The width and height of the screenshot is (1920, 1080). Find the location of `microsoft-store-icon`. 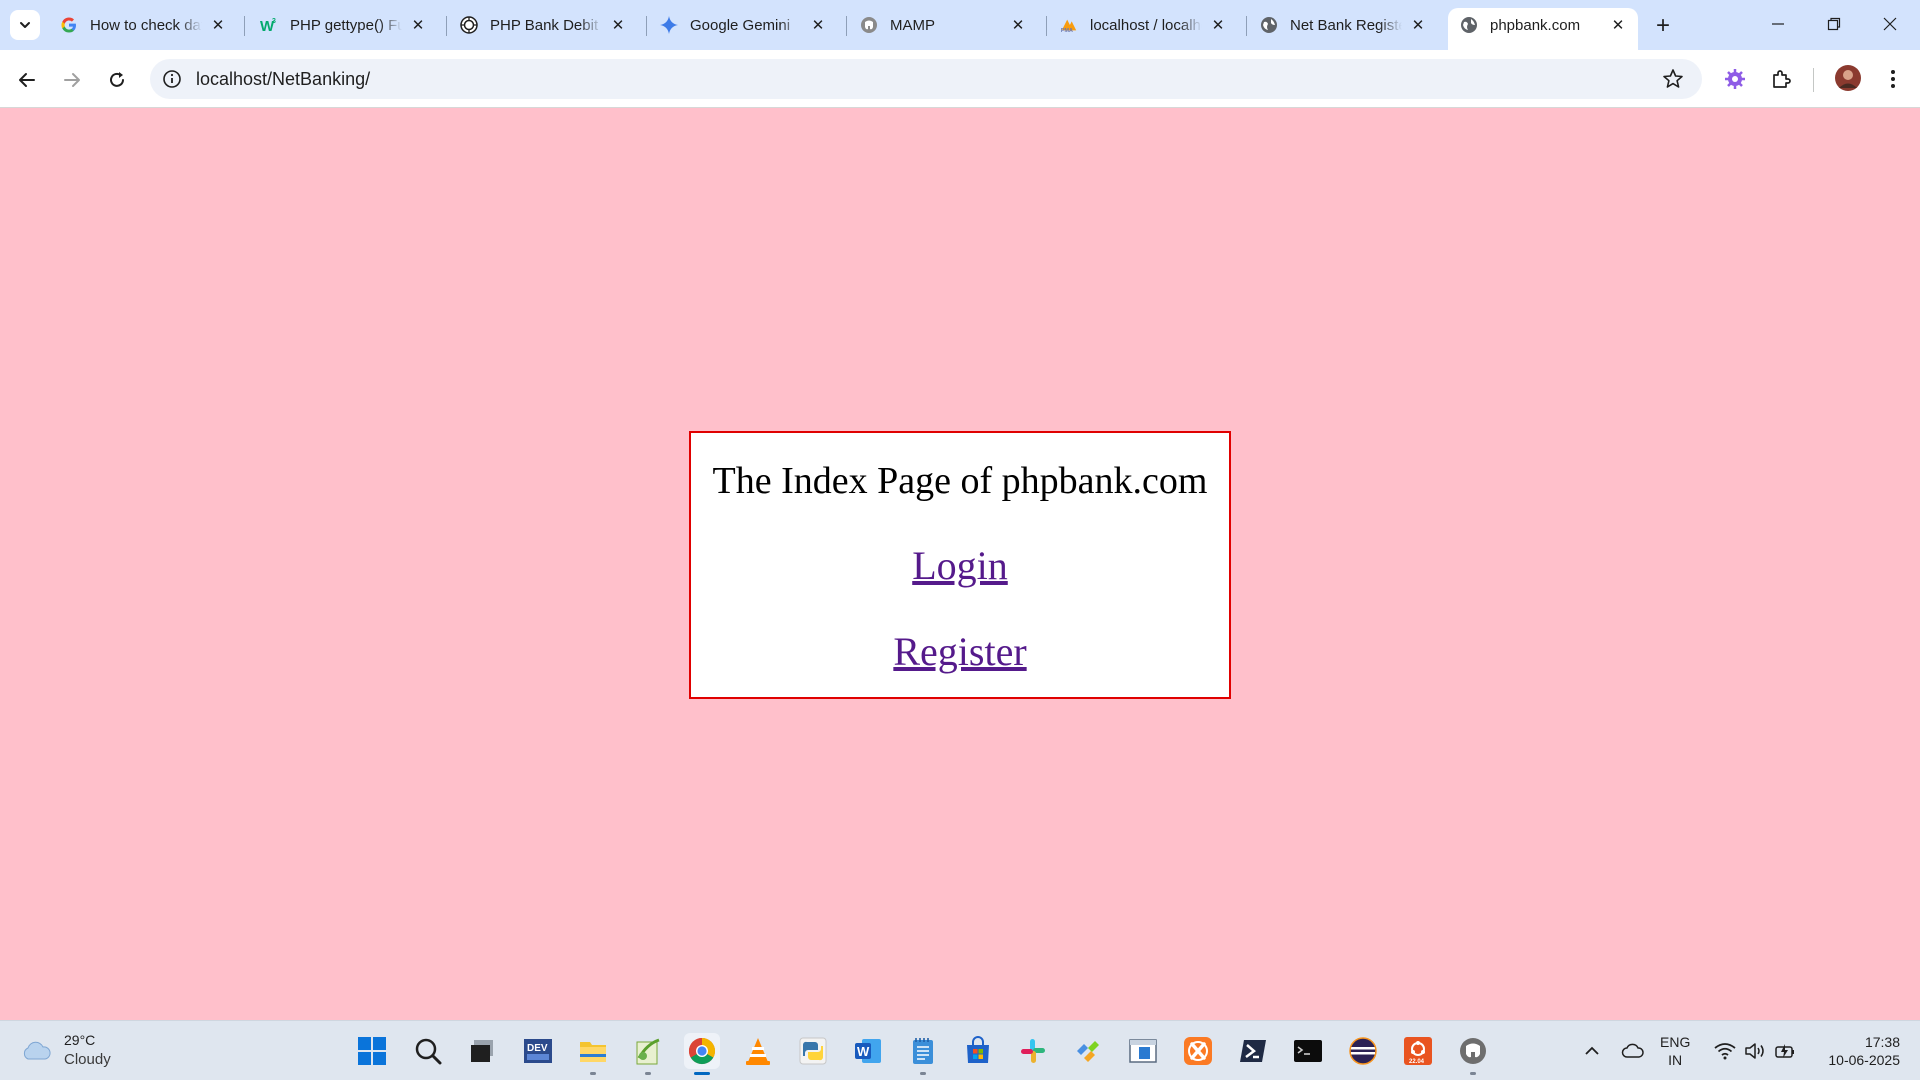

microsoft-store-icon is located at coordinates (978, 1051).